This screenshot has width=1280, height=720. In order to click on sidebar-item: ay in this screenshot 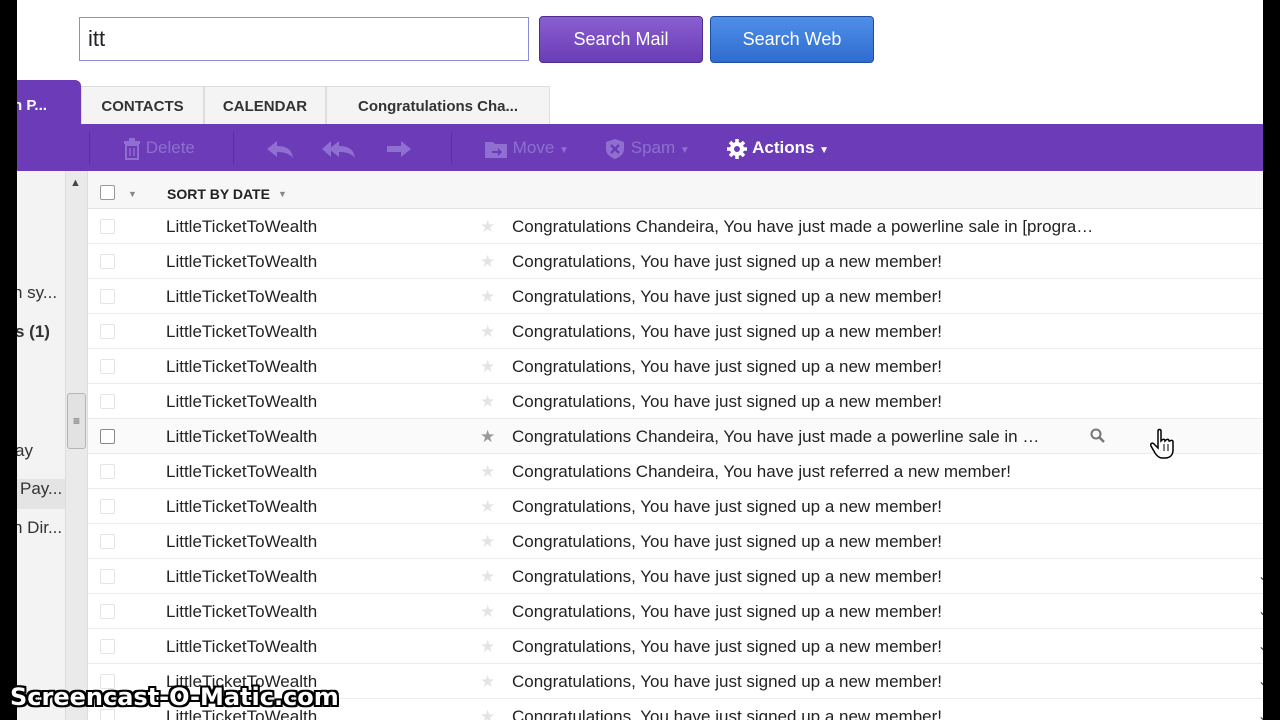, I will do `click(25, 451)`.